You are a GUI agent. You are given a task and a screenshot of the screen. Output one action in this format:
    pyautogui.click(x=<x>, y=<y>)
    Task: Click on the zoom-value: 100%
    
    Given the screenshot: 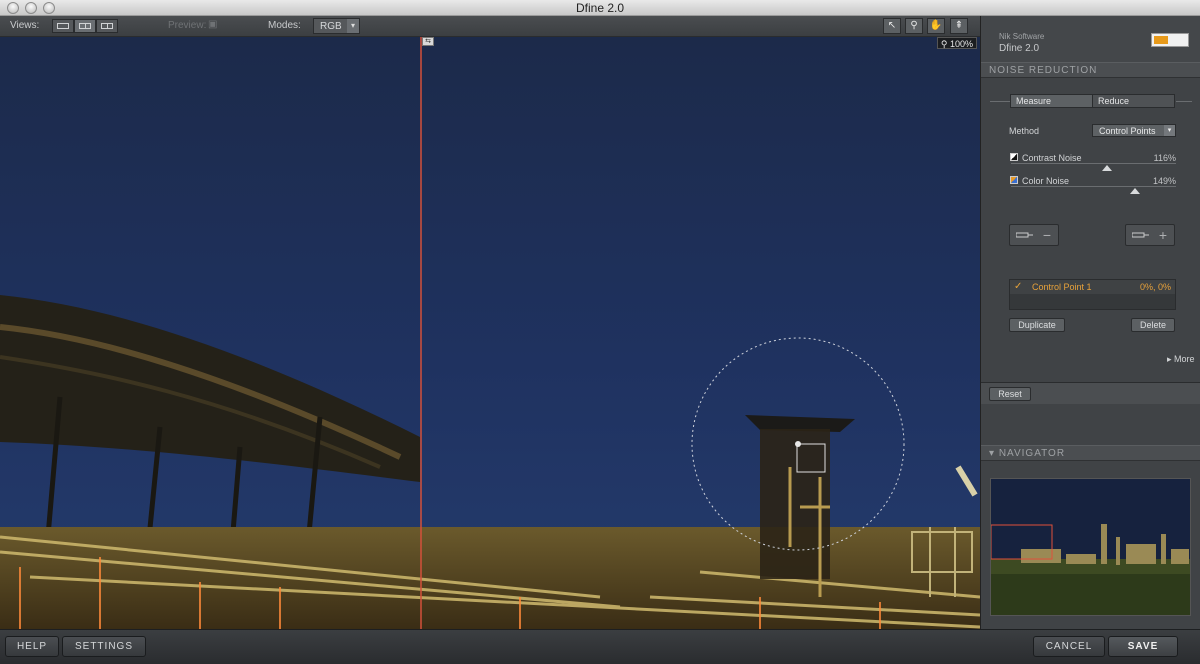 What is the action you would take?
    pyautogui.click(x=961, y=44)
    